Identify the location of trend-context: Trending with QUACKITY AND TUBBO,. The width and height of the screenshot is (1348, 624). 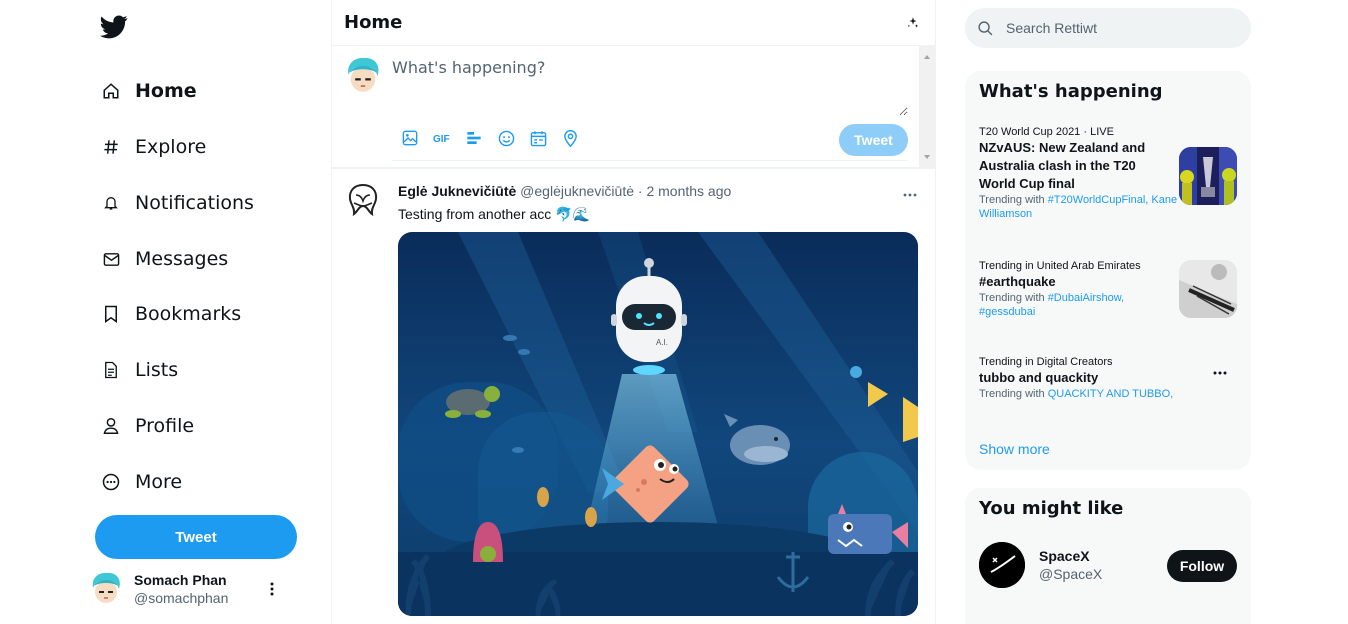
(1076, 394).